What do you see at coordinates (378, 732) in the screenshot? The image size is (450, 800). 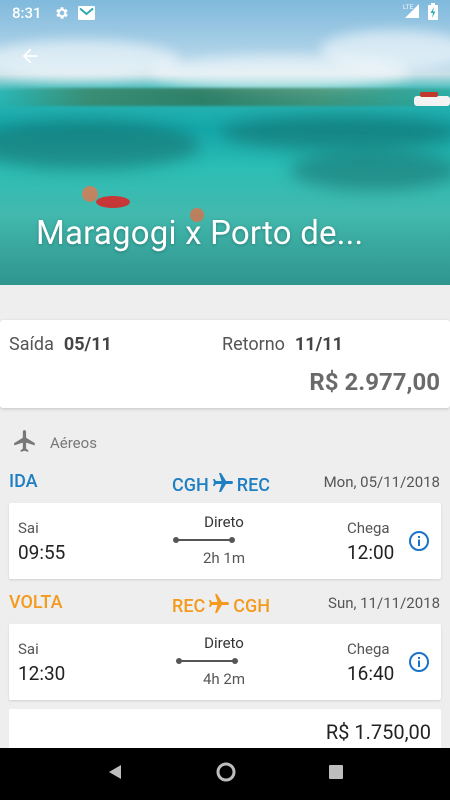 I see `airfare-price: R$ 1.750,00` at bounding box center [378, 732].